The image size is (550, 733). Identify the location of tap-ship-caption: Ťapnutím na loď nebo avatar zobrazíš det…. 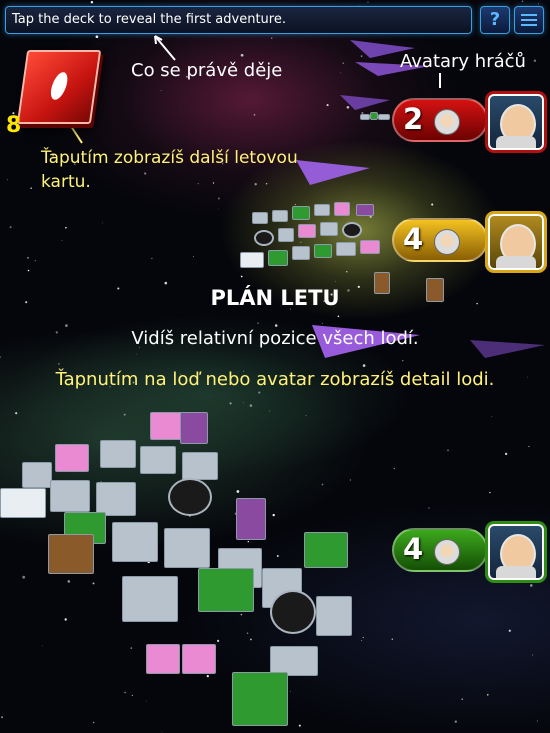
(275, 379).